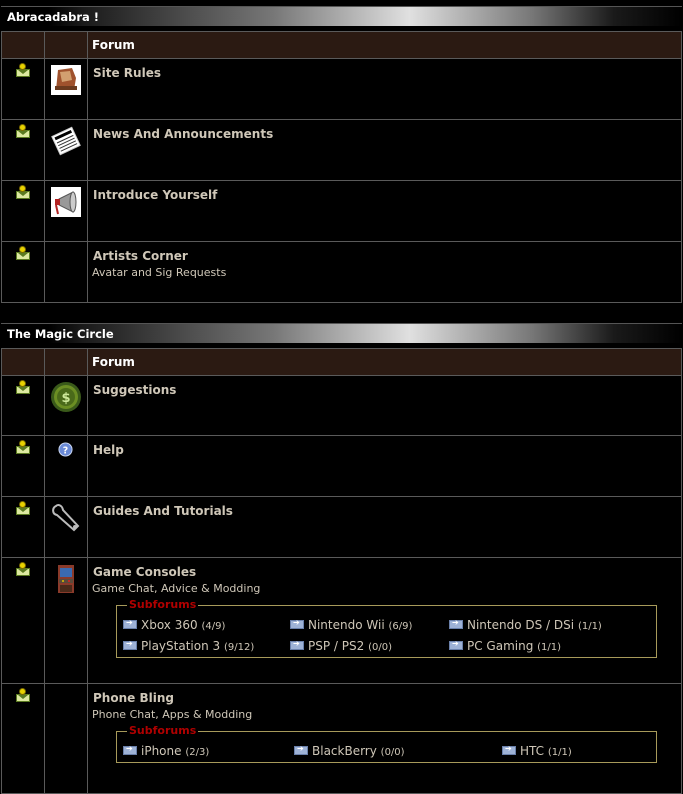  I want to click on forum-title-link: Artists Corner, so click(387, 256).